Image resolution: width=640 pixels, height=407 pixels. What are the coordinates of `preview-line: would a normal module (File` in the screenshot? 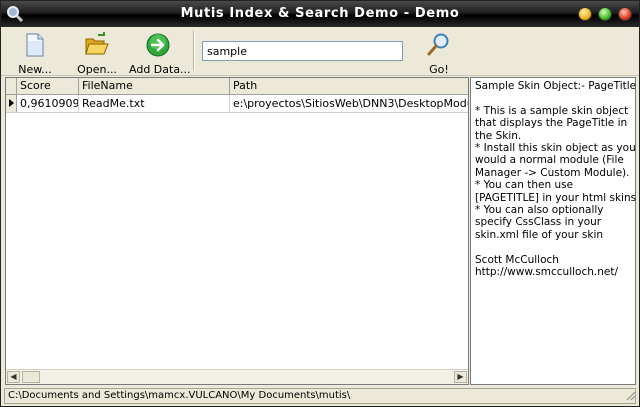 It's located at (549, 160).